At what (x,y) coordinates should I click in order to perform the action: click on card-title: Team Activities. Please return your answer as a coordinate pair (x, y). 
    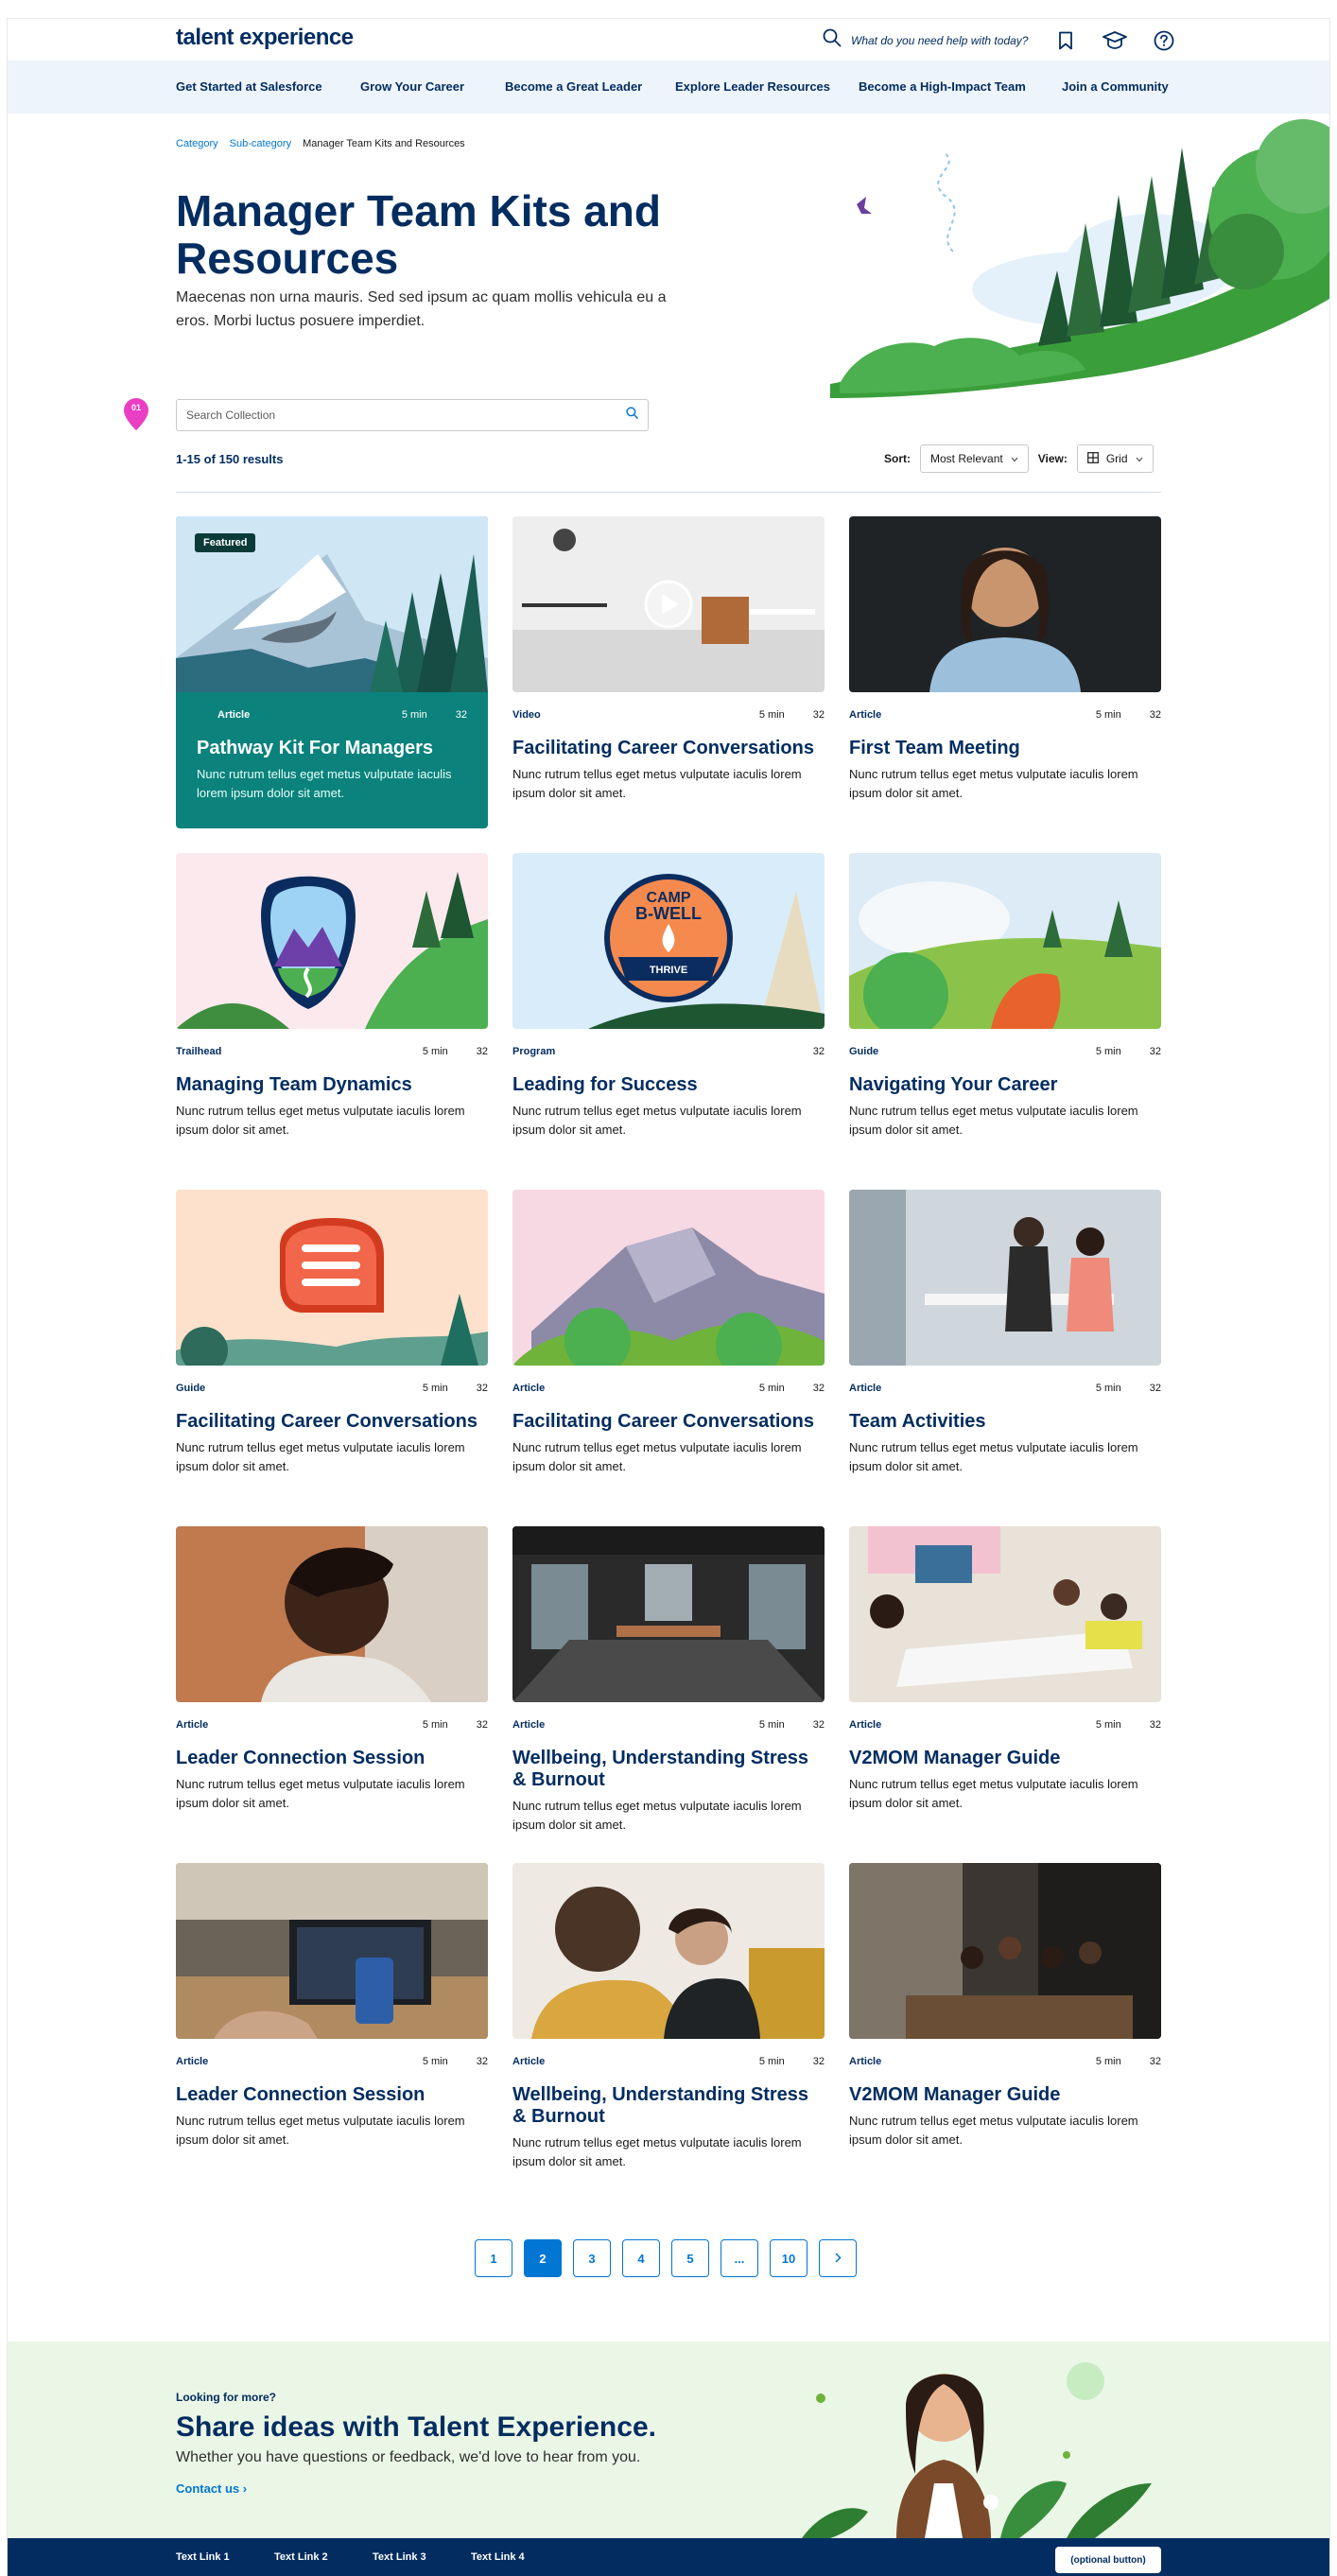
    Looking at the image, I should click on (1005, 1422).